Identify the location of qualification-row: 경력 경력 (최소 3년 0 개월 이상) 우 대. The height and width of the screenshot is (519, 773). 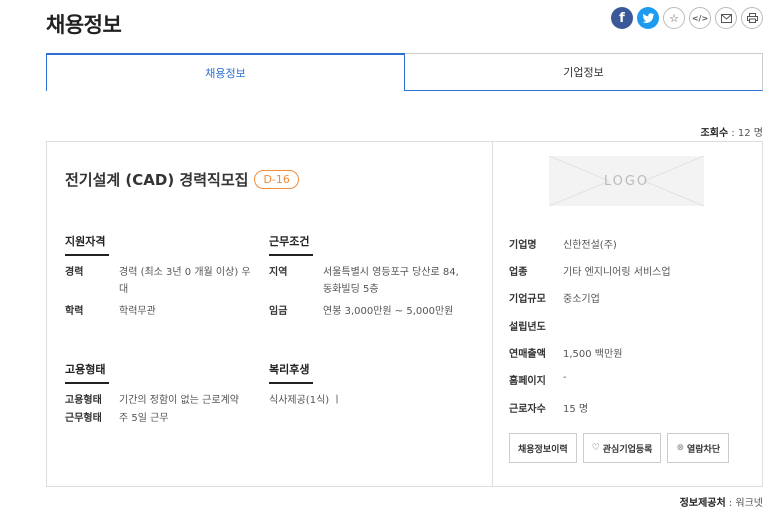
(172, 281).